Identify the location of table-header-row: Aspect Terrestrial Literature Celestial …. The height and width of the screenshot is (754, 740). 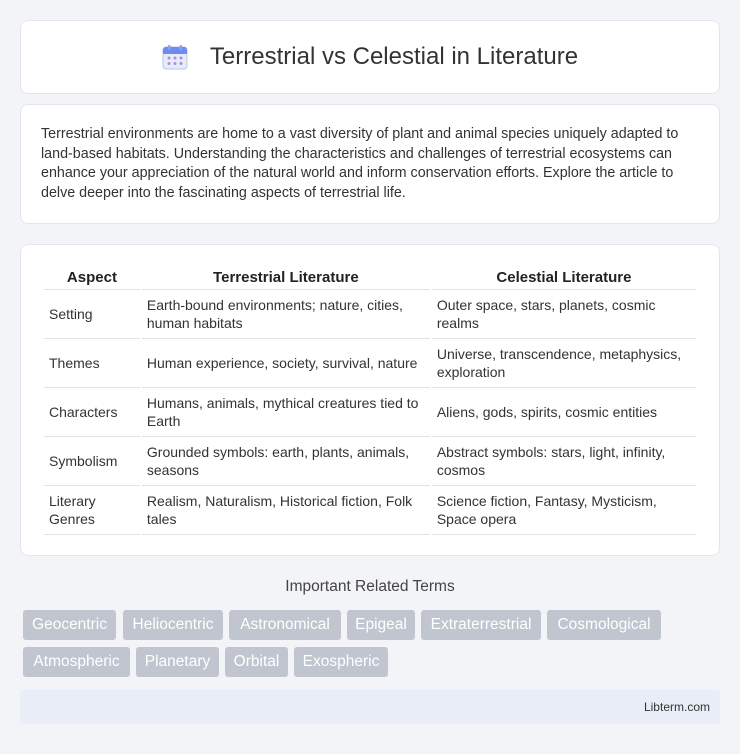
(370, 277).